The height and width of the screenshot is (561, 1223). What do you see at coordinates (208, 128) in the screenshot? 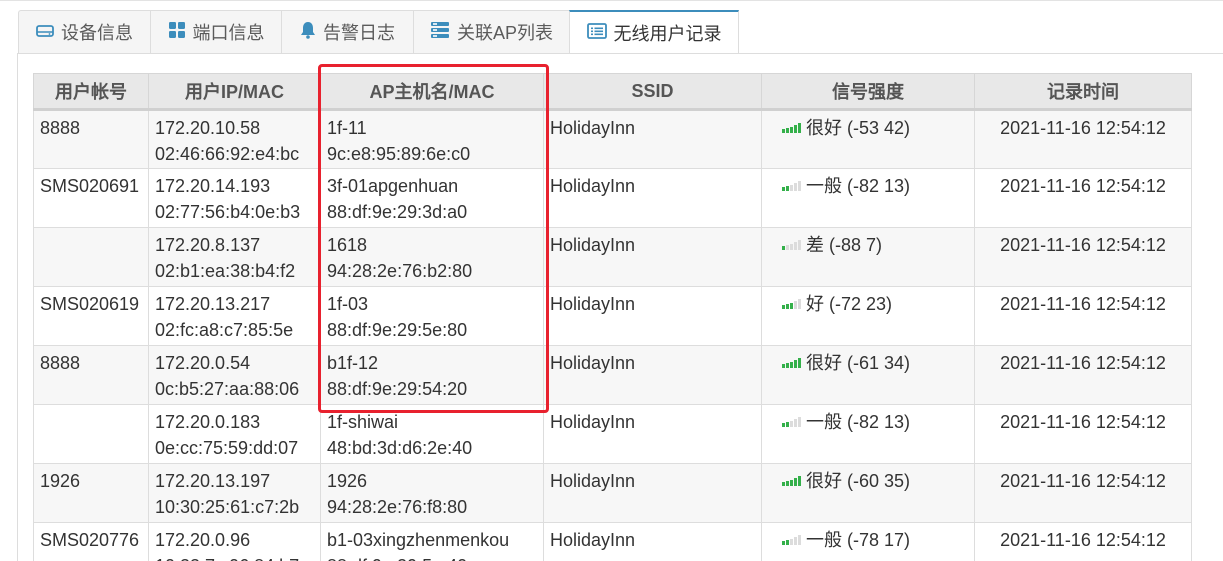
I see `user-ip: 172.20.10.58` at bounding box center [208, 128].